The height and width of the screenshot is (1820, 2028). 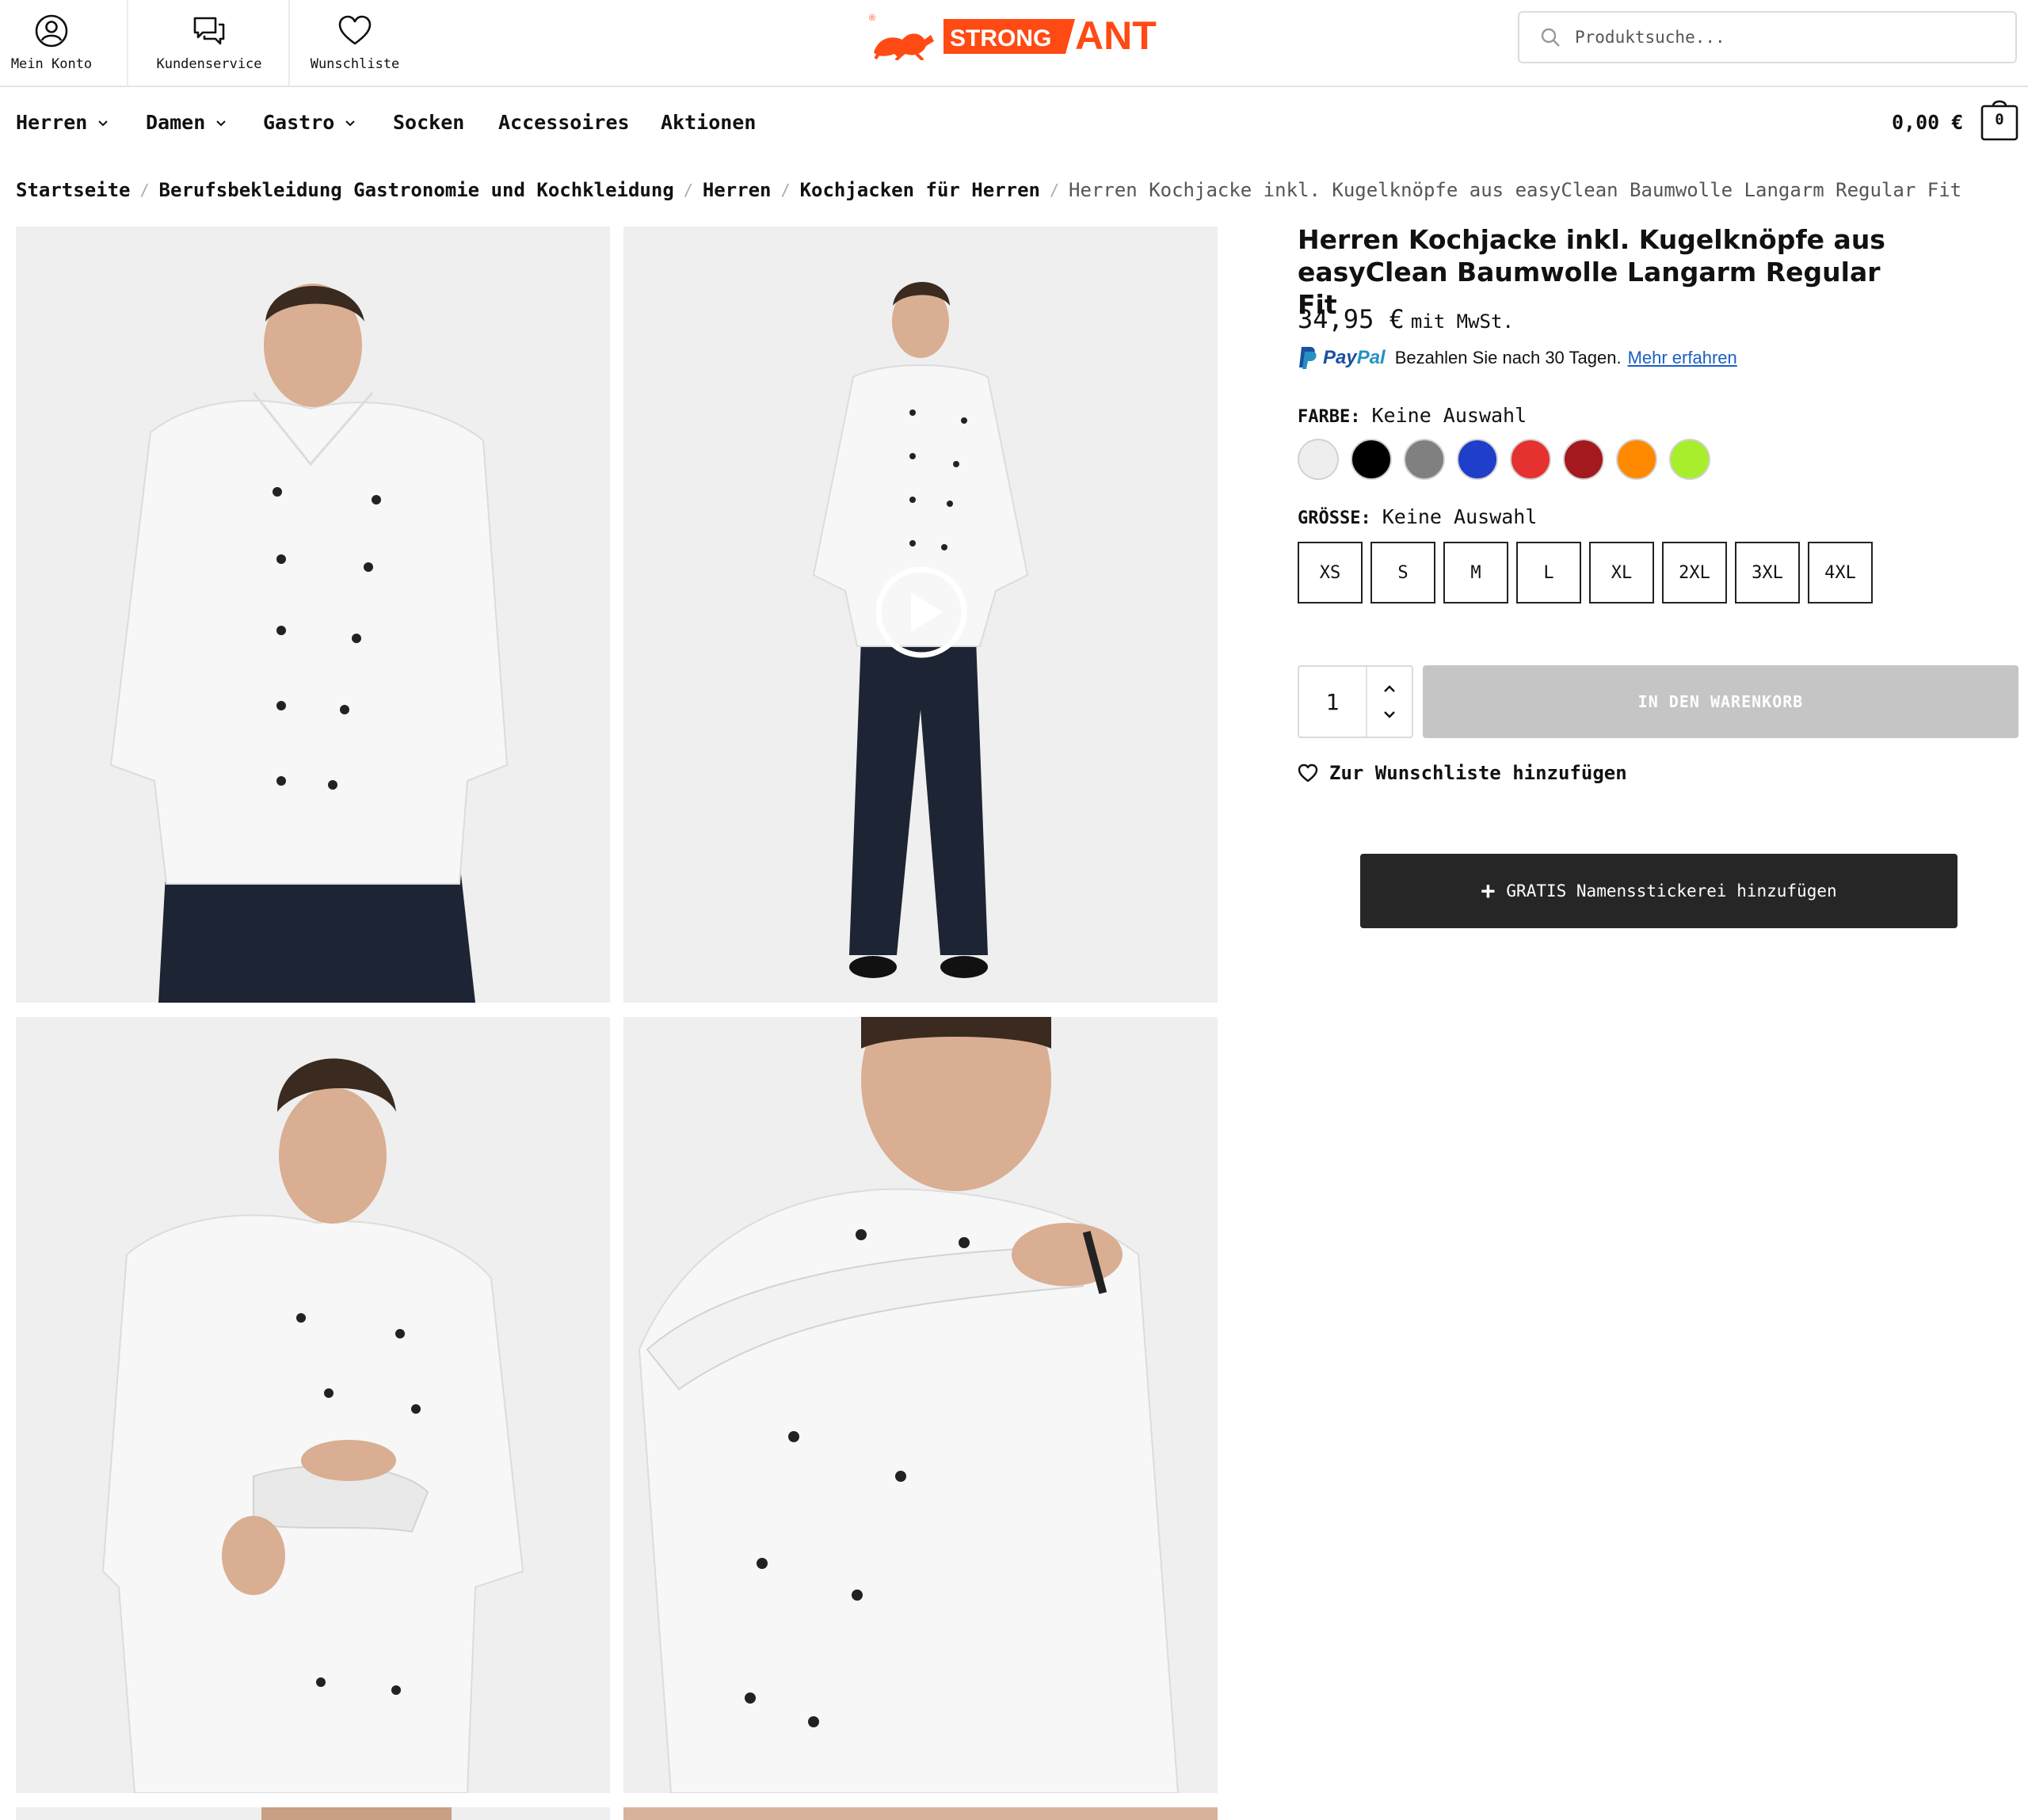 What do you see at coordinates (1371, 357) in the screenshot?
I see `paypal-wordmark-b: Pal` at bounding box center [1371, 357].